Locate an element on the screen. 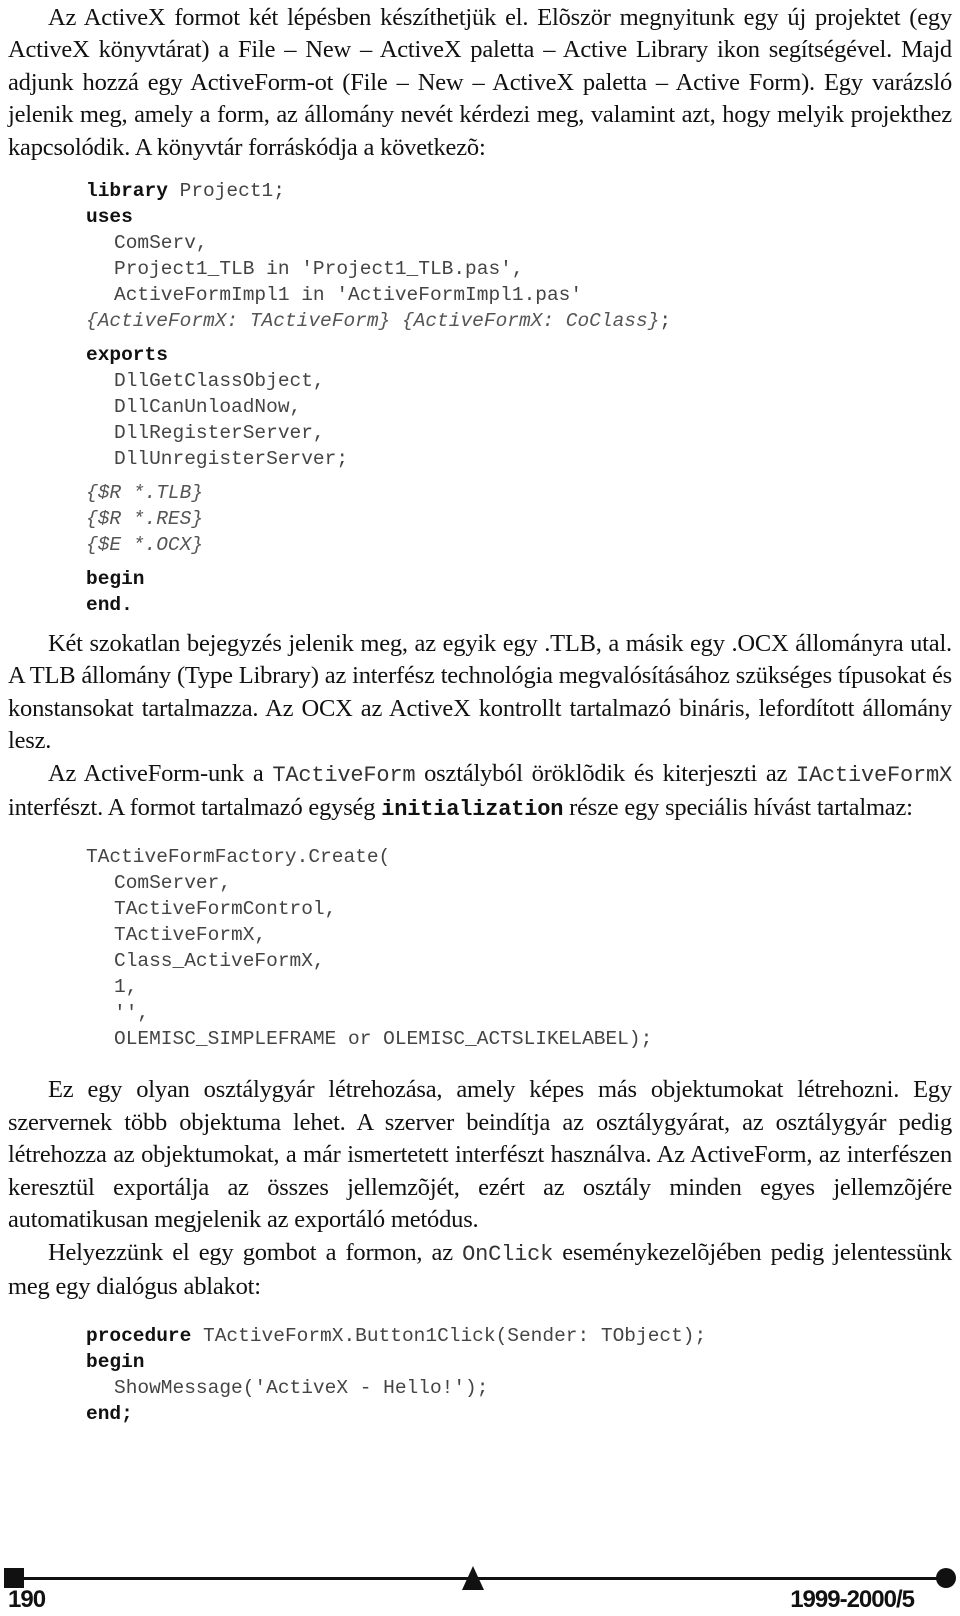  square-marker-icon is located at coordinates (14, 1578).